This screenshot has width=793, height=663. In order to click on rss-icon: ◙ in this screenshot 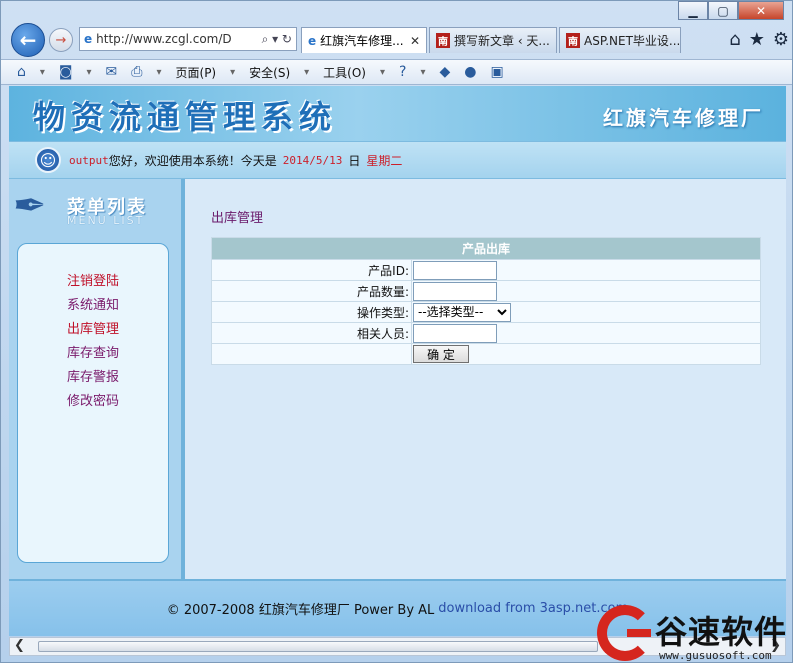, I will do `click(66, 72)`.